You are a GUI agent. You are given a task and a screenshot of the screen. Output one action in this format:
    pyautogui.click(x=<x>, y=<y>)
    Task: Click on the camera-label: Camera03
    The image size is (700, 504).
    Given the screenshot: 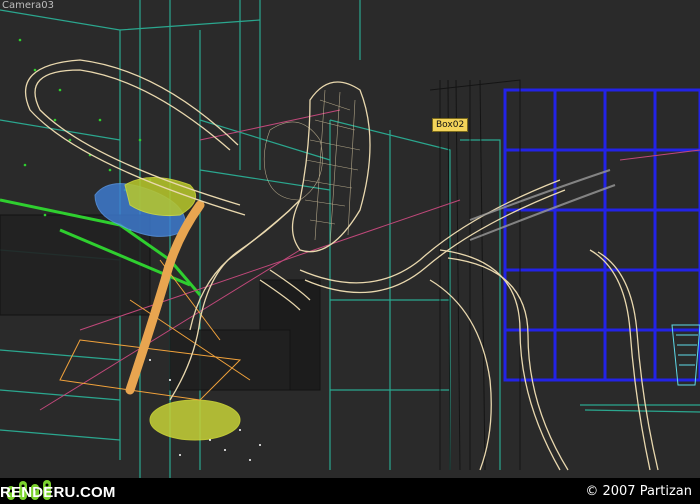 What is the action you would take?
    pyautogui.click(x=28, y=5)
    